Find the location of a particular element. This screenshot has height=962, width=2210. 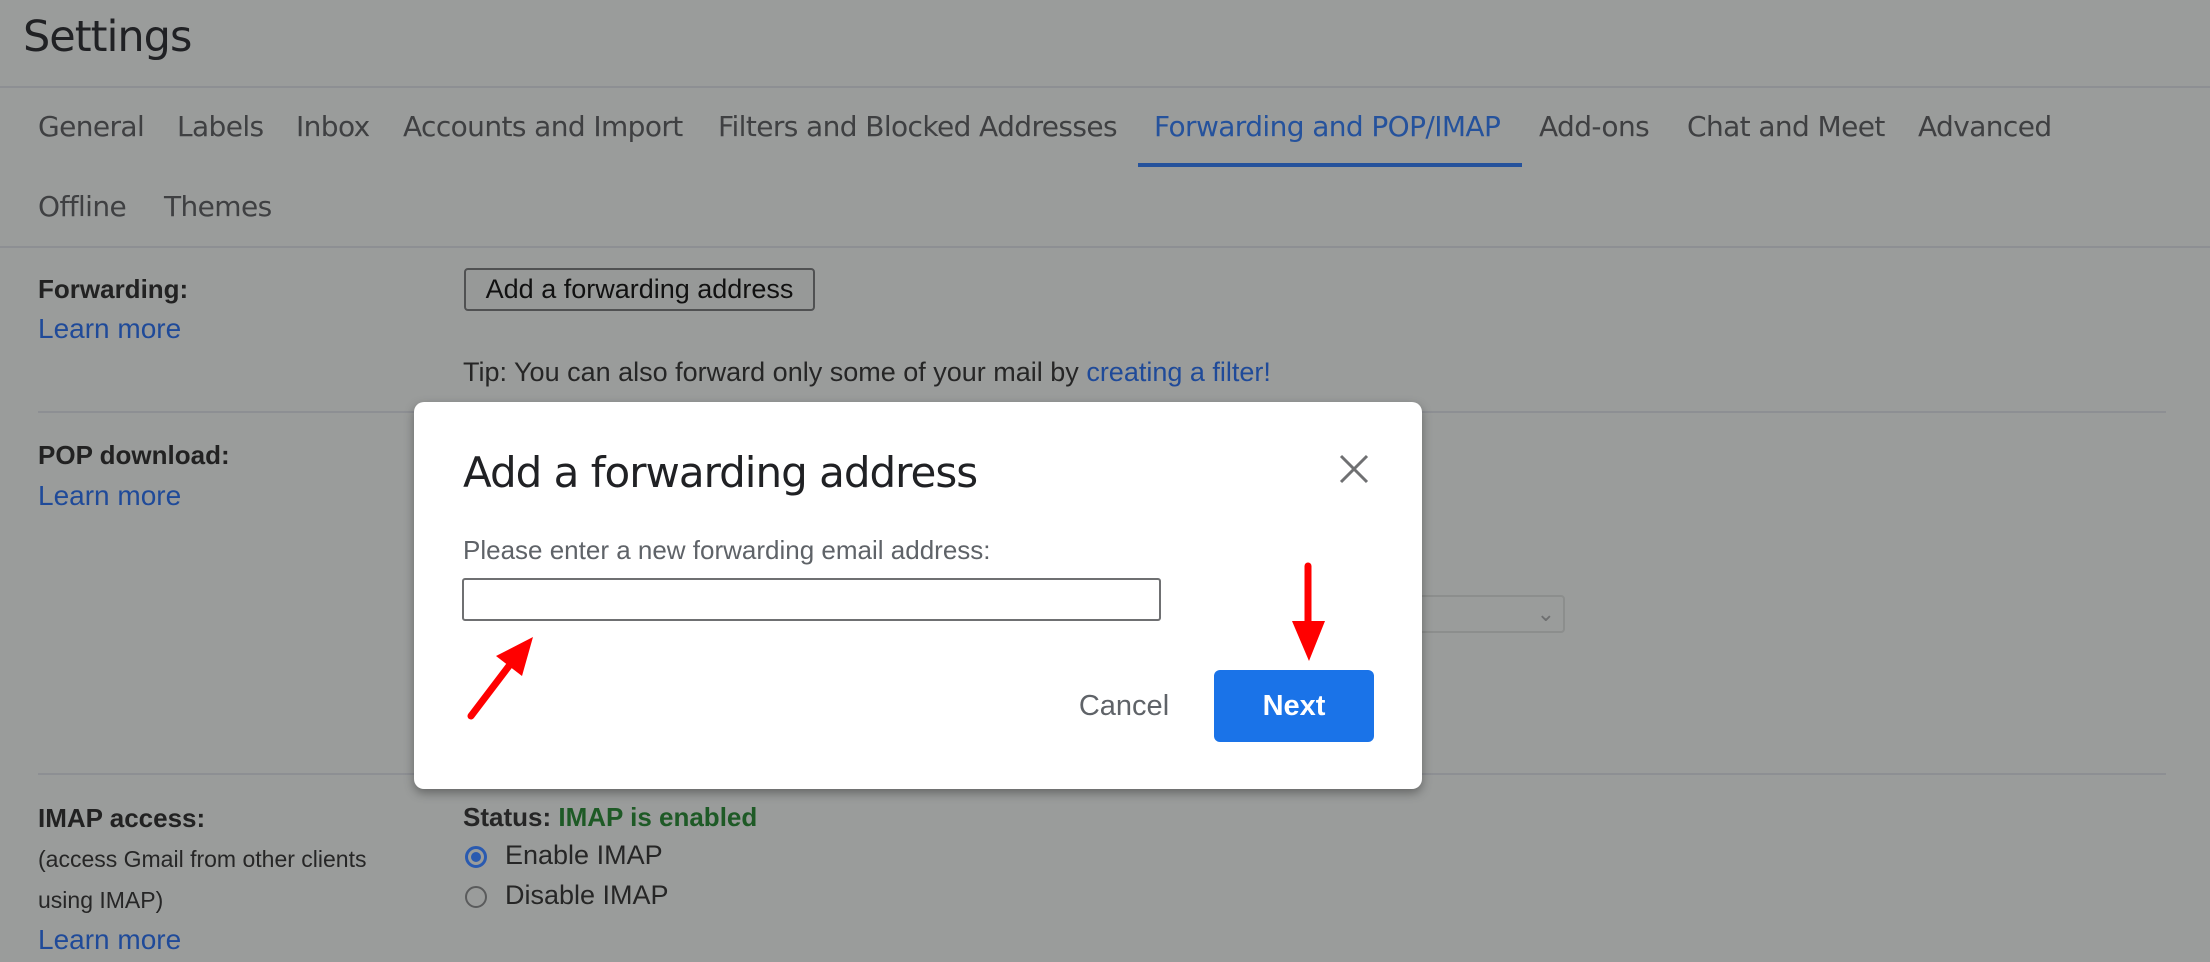

tab-filters-and-blocked-addresses: Filters and Blocked Addresses is located at coordinates (918, 126).